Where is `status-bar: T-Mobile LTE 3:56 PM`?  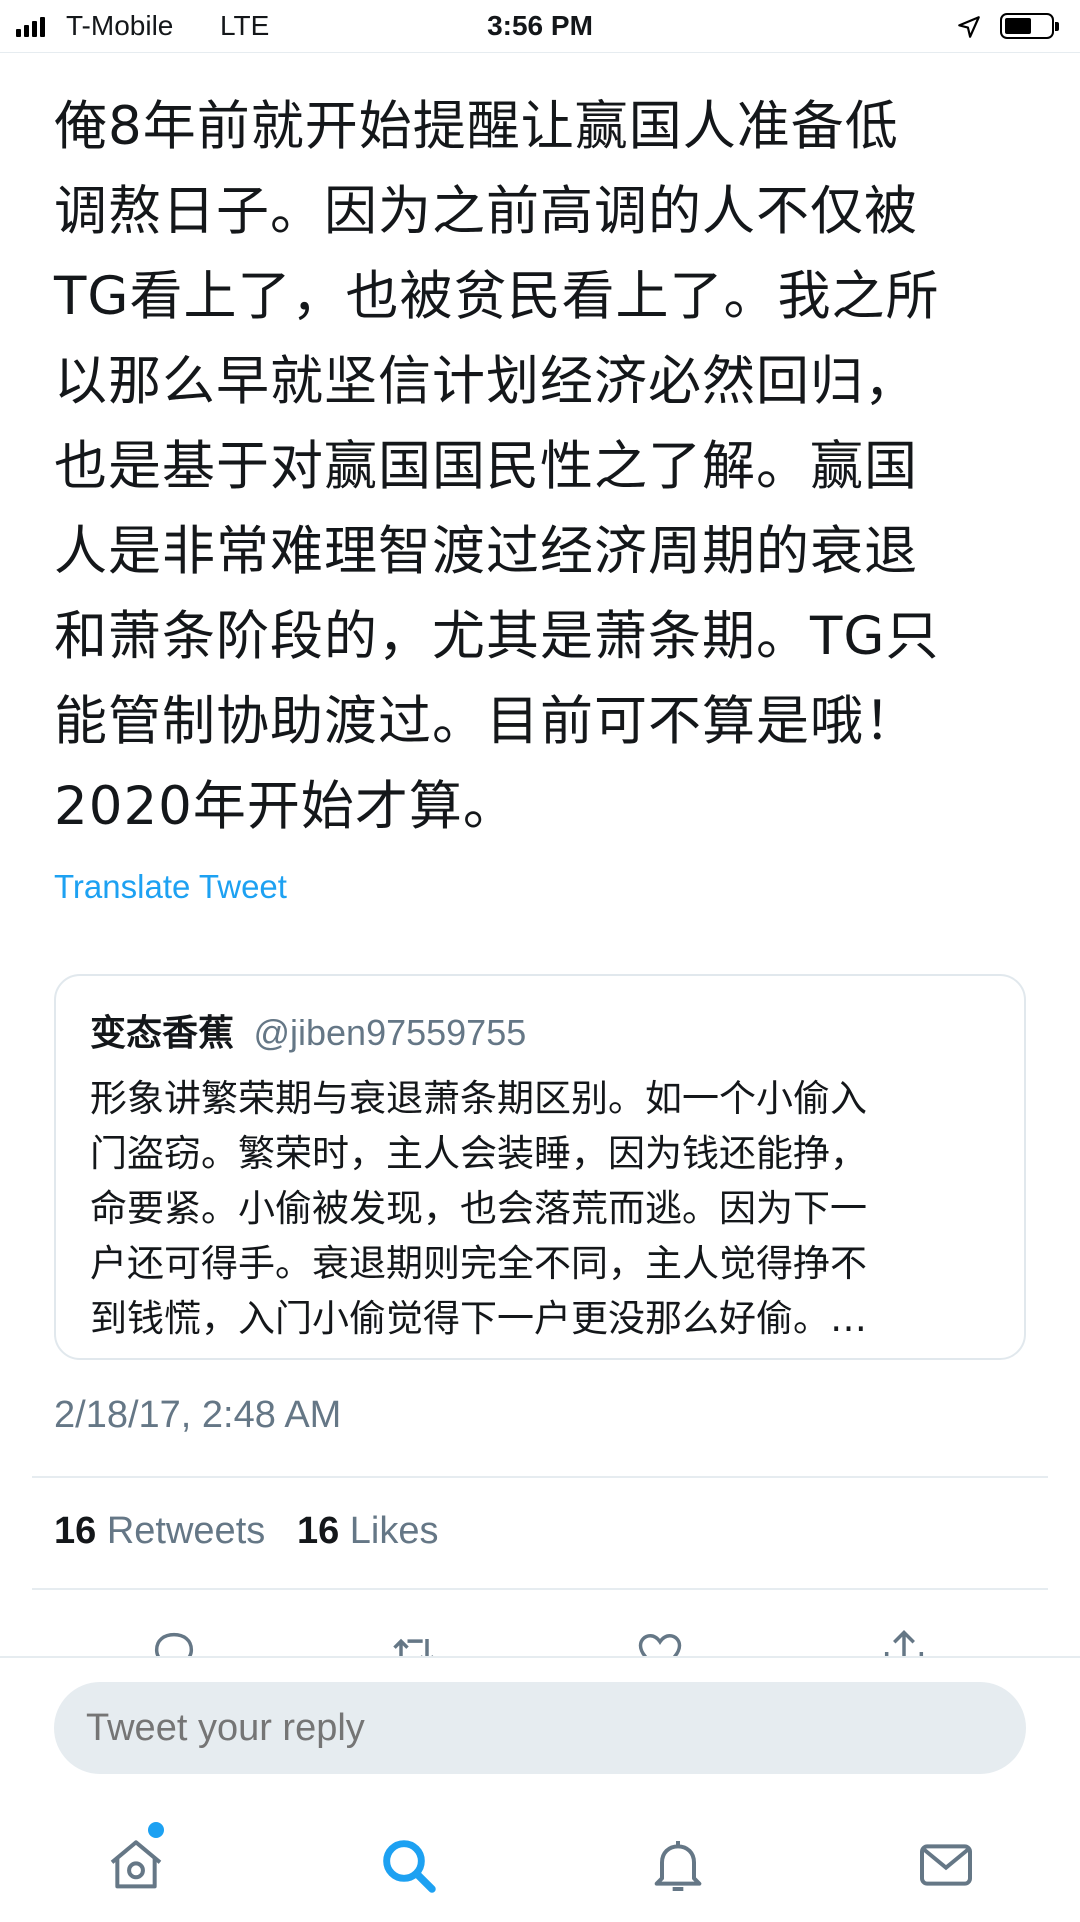
status-bar: T-Mobile LTE 3:56 PM is located at coordinates (540, 26).